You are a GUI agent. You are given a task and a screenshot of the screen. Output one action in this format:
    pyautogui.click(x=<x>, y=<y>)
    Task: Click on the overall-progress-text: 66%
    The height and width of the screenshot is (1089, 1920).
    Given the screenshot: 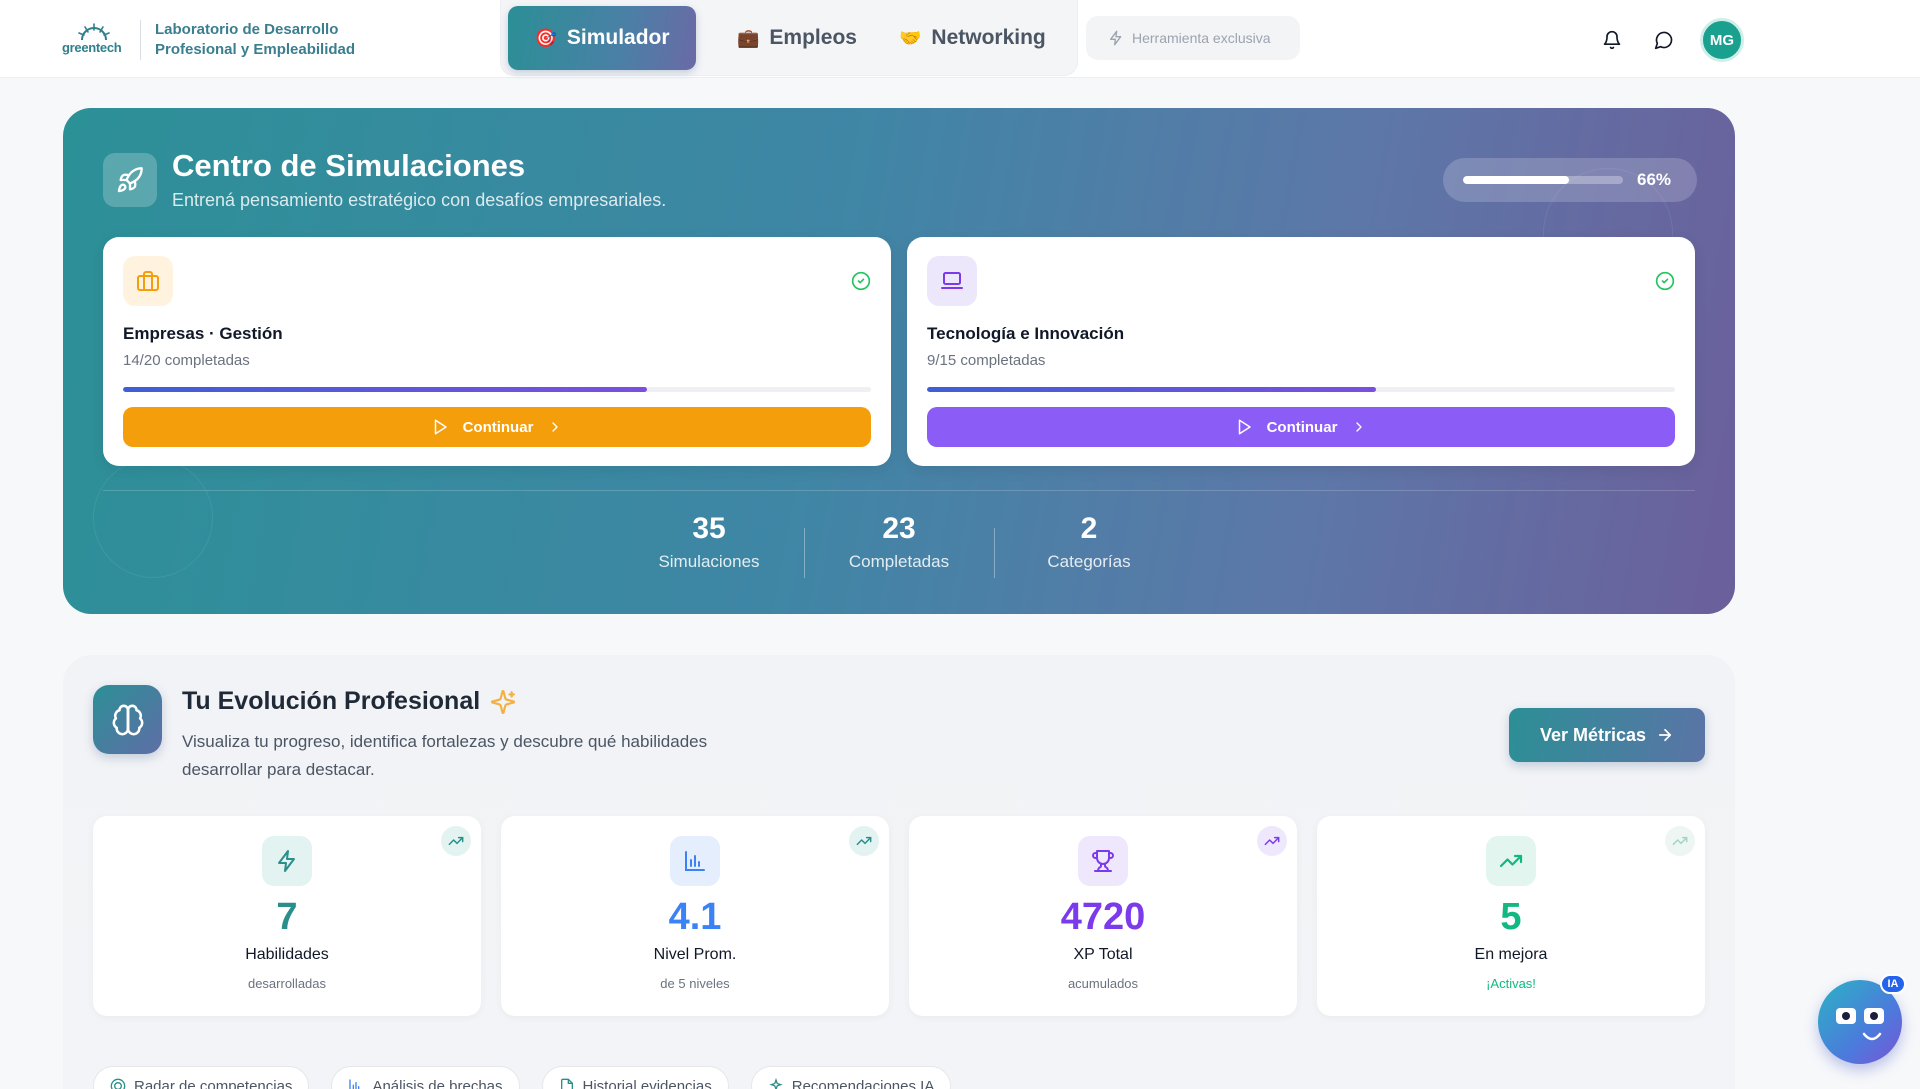 What is the action you would take?
    pyautogui.click(x=1654, y=179)
    